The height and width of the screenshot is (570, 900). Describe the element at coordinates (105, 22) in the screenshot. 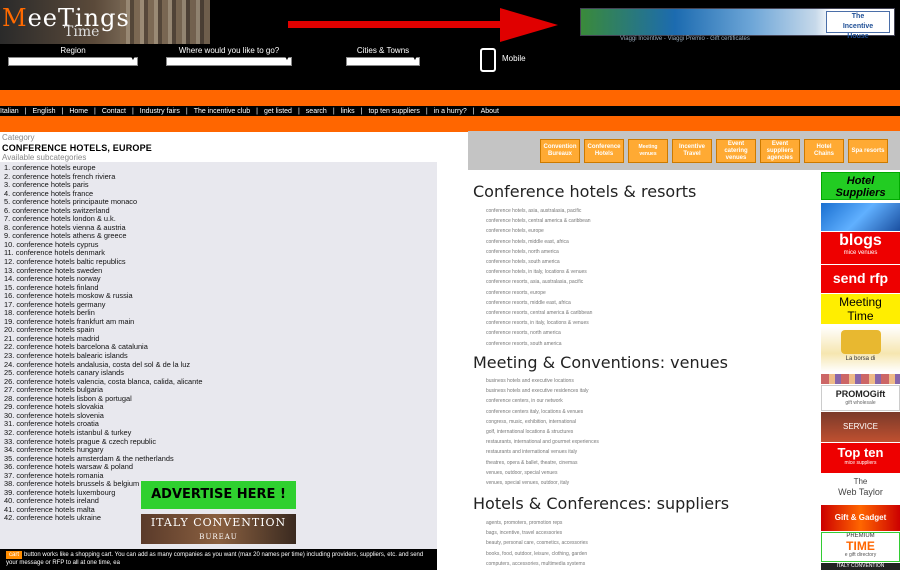

I see `meetings-time-logo: MeeTings Time` at that location.